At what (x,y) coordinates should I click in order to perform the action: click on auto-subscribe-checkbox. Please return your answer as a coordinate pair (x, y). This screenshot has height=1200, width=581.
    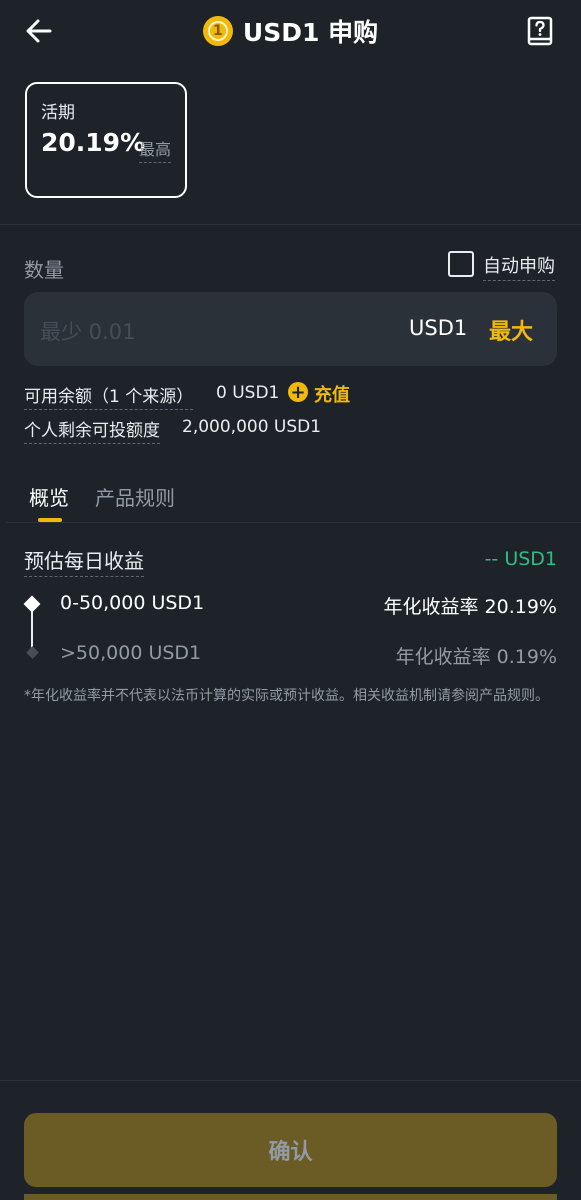
    Looking at the image, I should click on (461, 264).